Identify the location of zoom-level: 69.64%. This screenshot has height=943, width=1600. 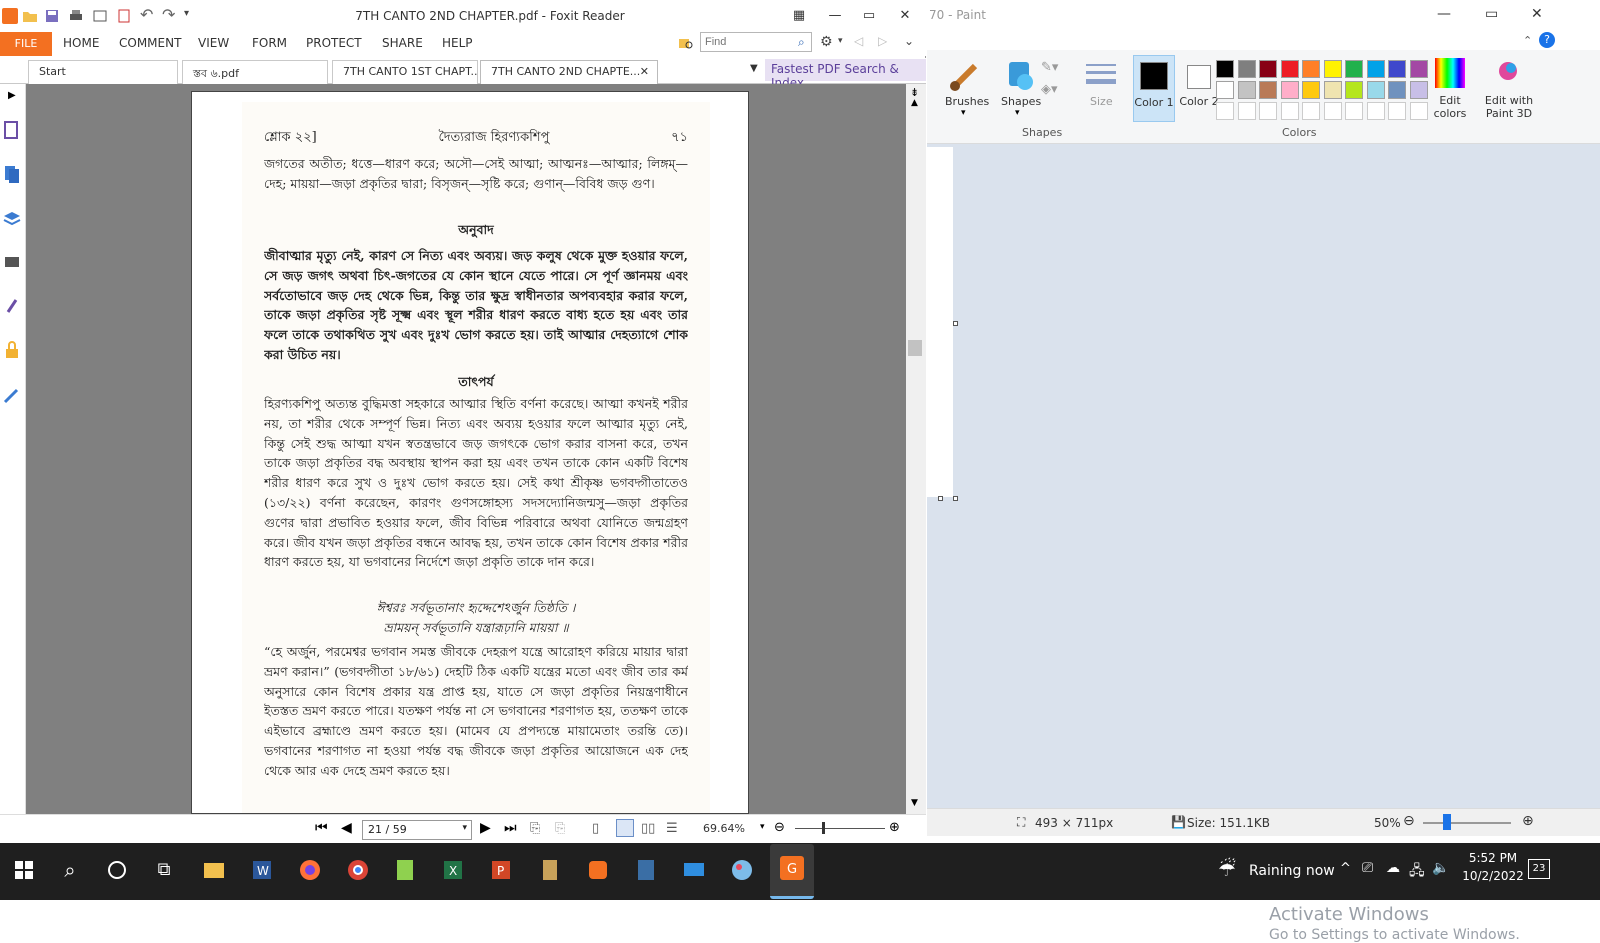
(724, 828).